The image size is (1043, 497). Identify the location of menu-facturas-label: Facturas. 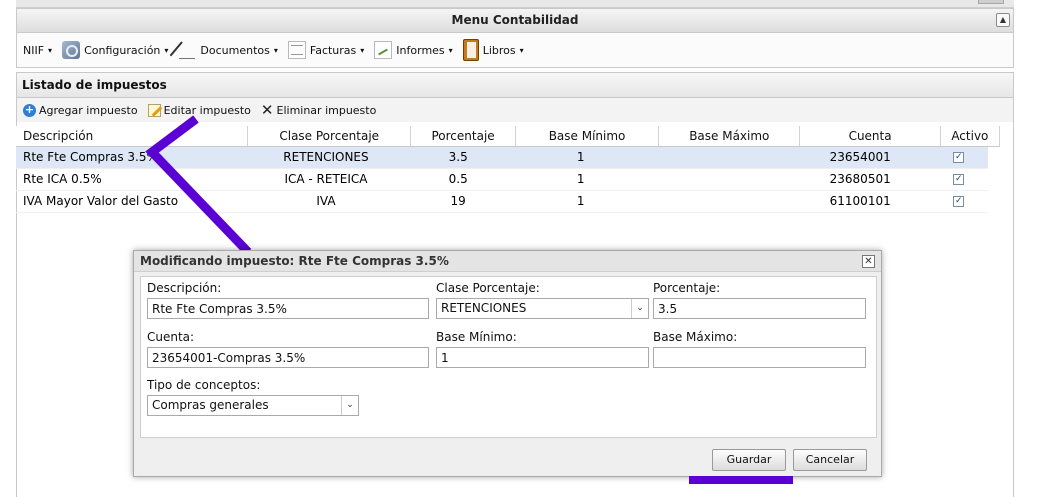
(333, 50).